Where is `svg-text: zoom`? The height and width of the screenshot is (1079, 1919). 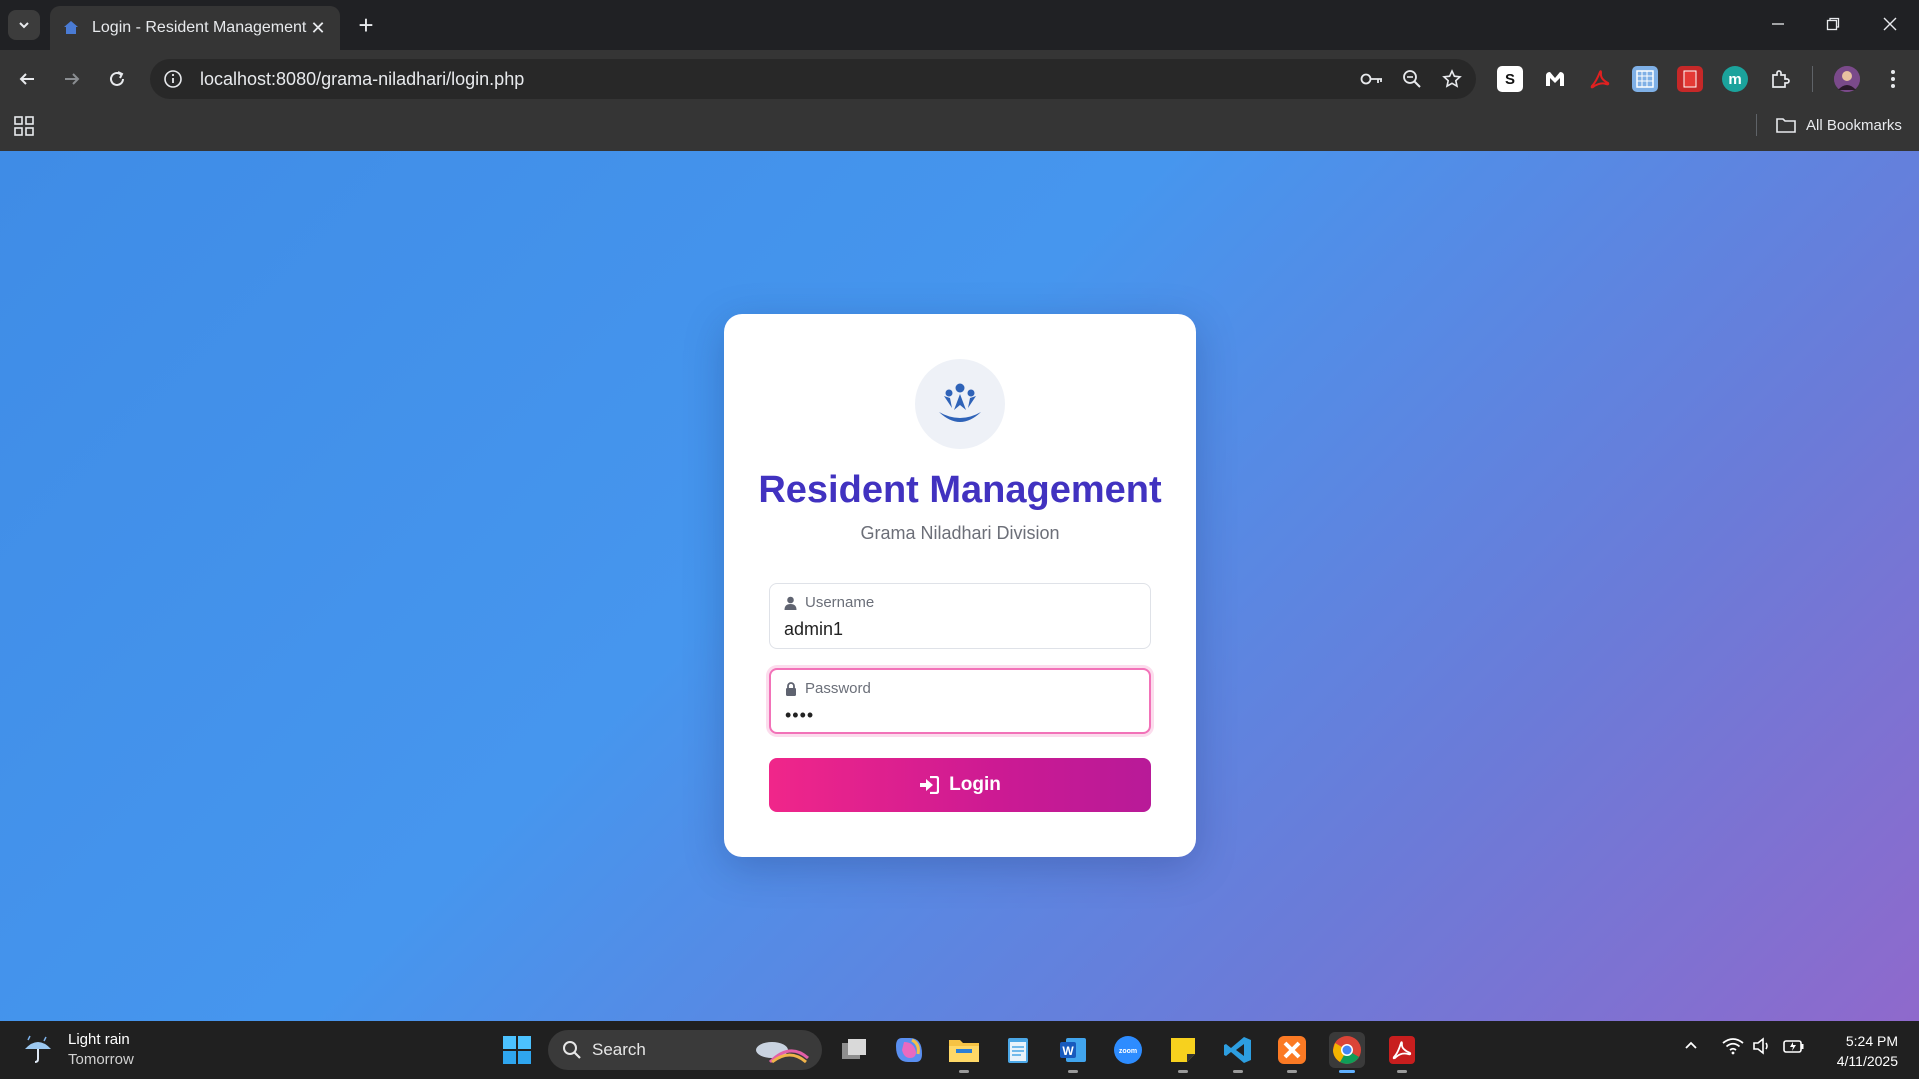
svg-text: zoom is located at coordinates (1128, 1051).